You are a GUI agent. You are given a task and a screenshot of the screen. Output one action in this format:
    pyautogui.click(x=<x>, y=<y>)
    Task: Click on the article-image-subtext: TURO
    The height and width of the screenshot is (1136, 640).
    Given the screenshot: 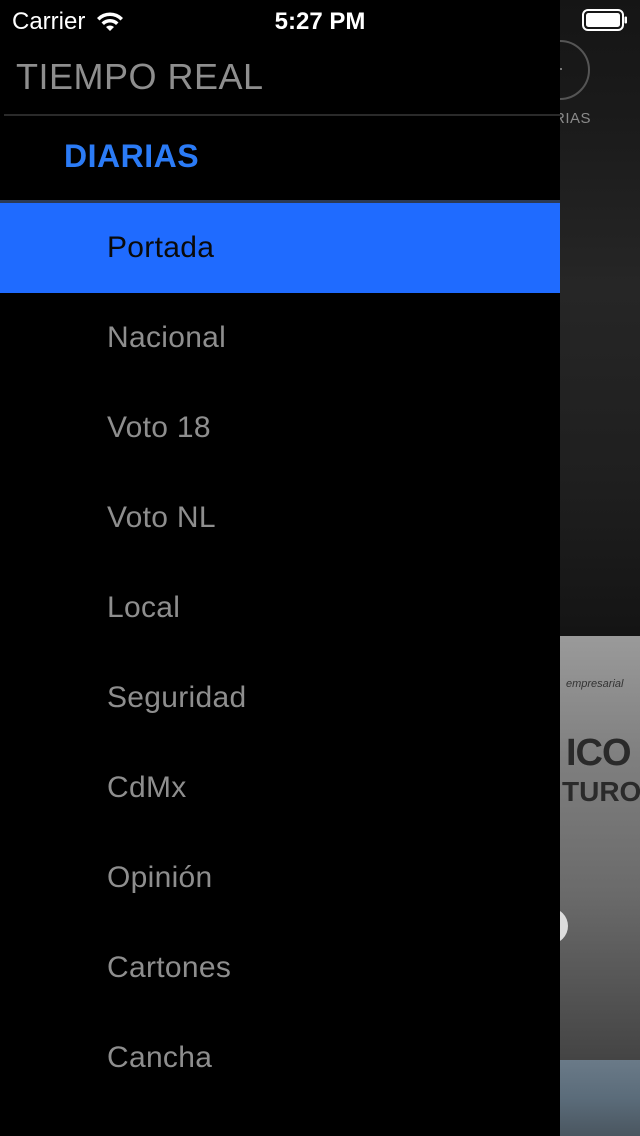 What is the action you would take?
    pyautogui.click(x=601, y=791)
    